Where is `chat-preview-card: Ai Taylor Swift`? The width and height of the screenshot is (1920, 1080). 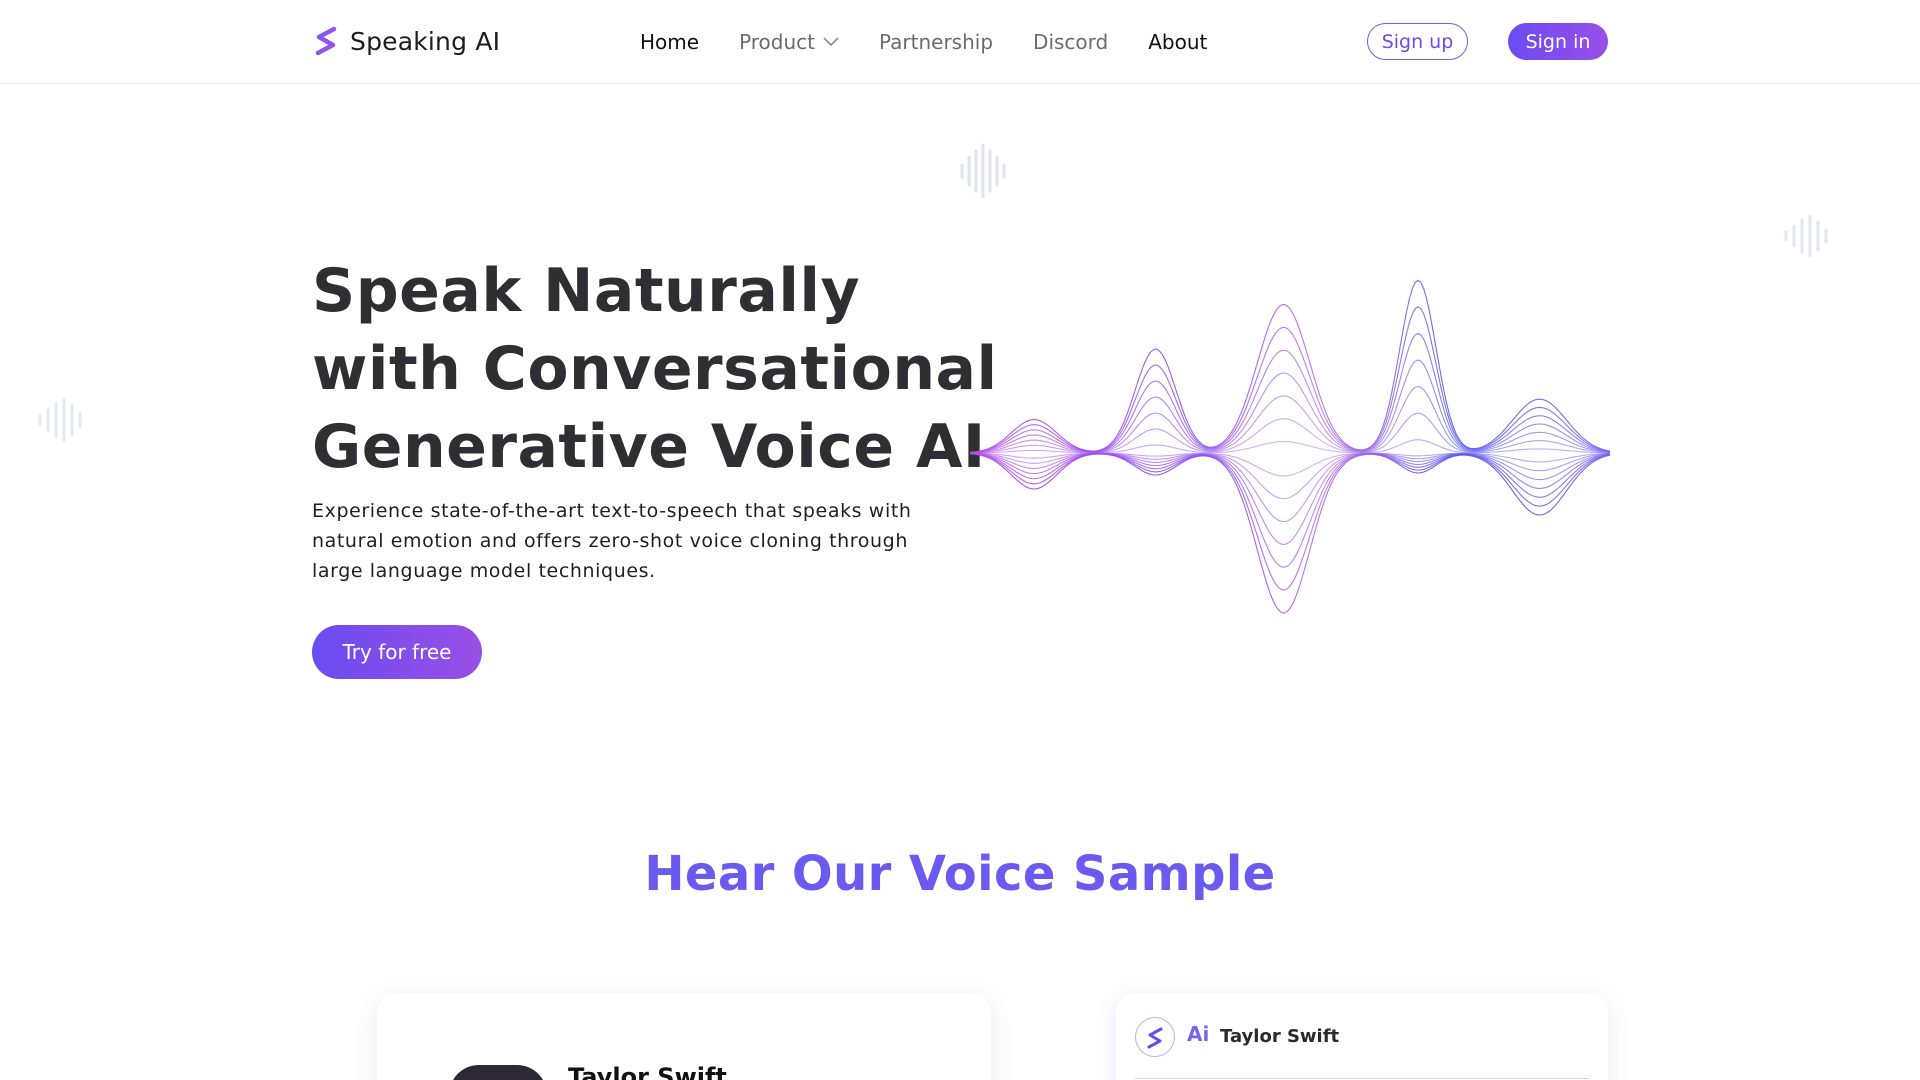
chat-preview-card: Ai Taylor Swift is located at coordinates (1362, 1036).